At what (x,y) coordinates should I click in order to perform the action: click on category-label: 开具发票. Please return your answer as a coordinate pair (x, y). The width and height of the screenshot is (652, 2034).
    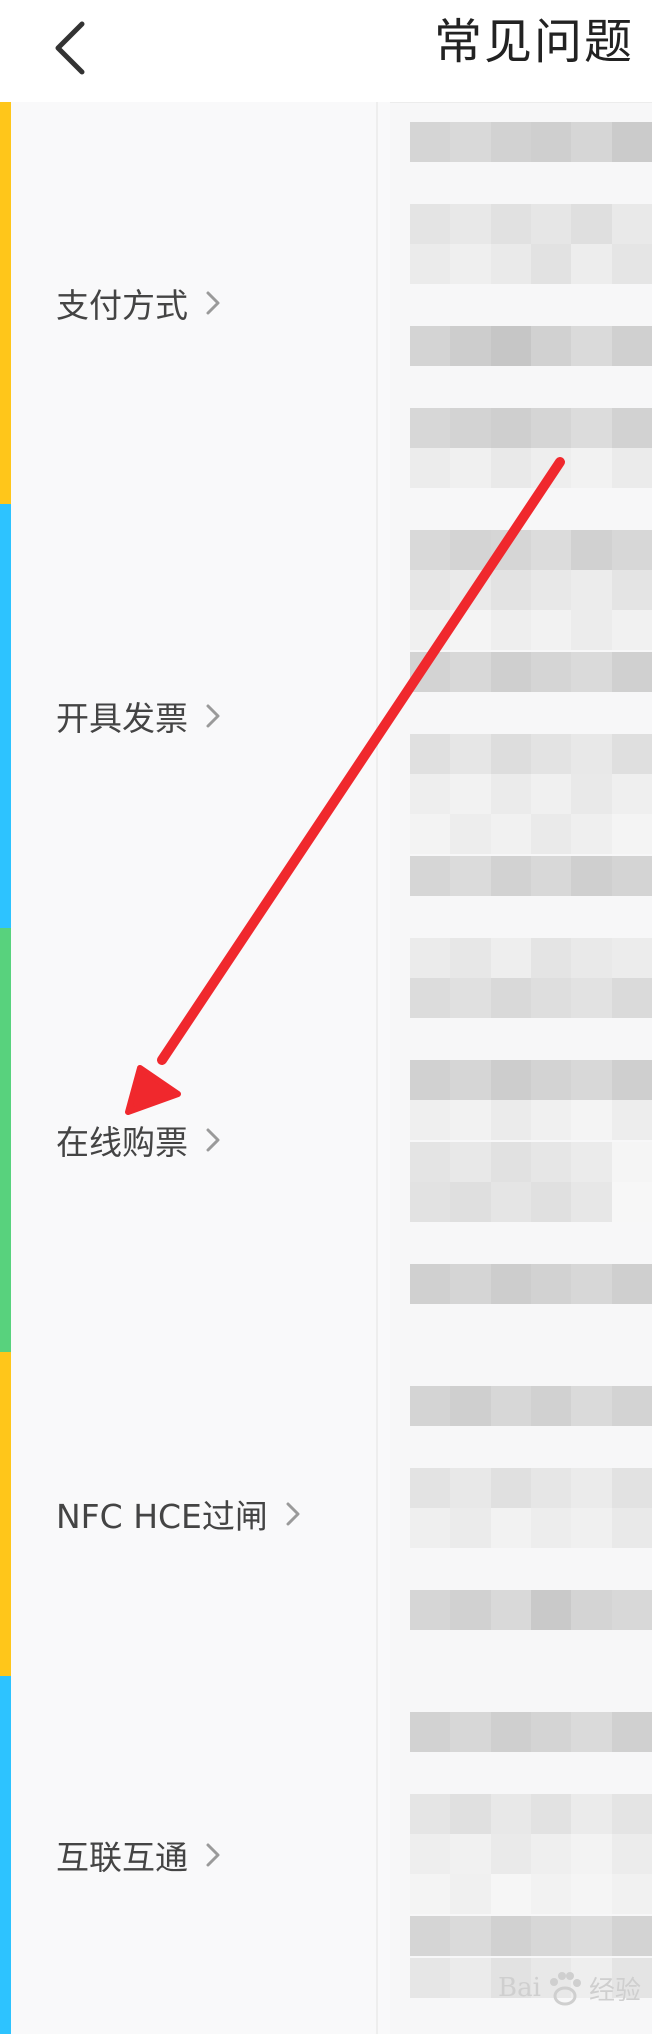
    Looking at the image, I should click on (122, 718).